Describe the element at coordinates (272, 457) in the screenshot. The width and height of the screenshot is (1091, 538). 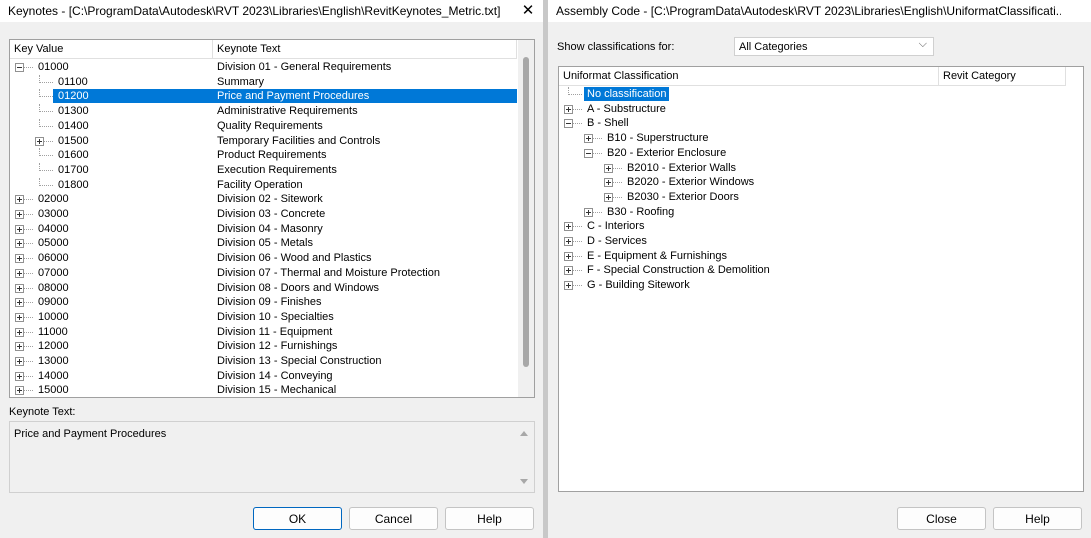
I see `keynote-text-box: Price and Payment Procedures` at that location.